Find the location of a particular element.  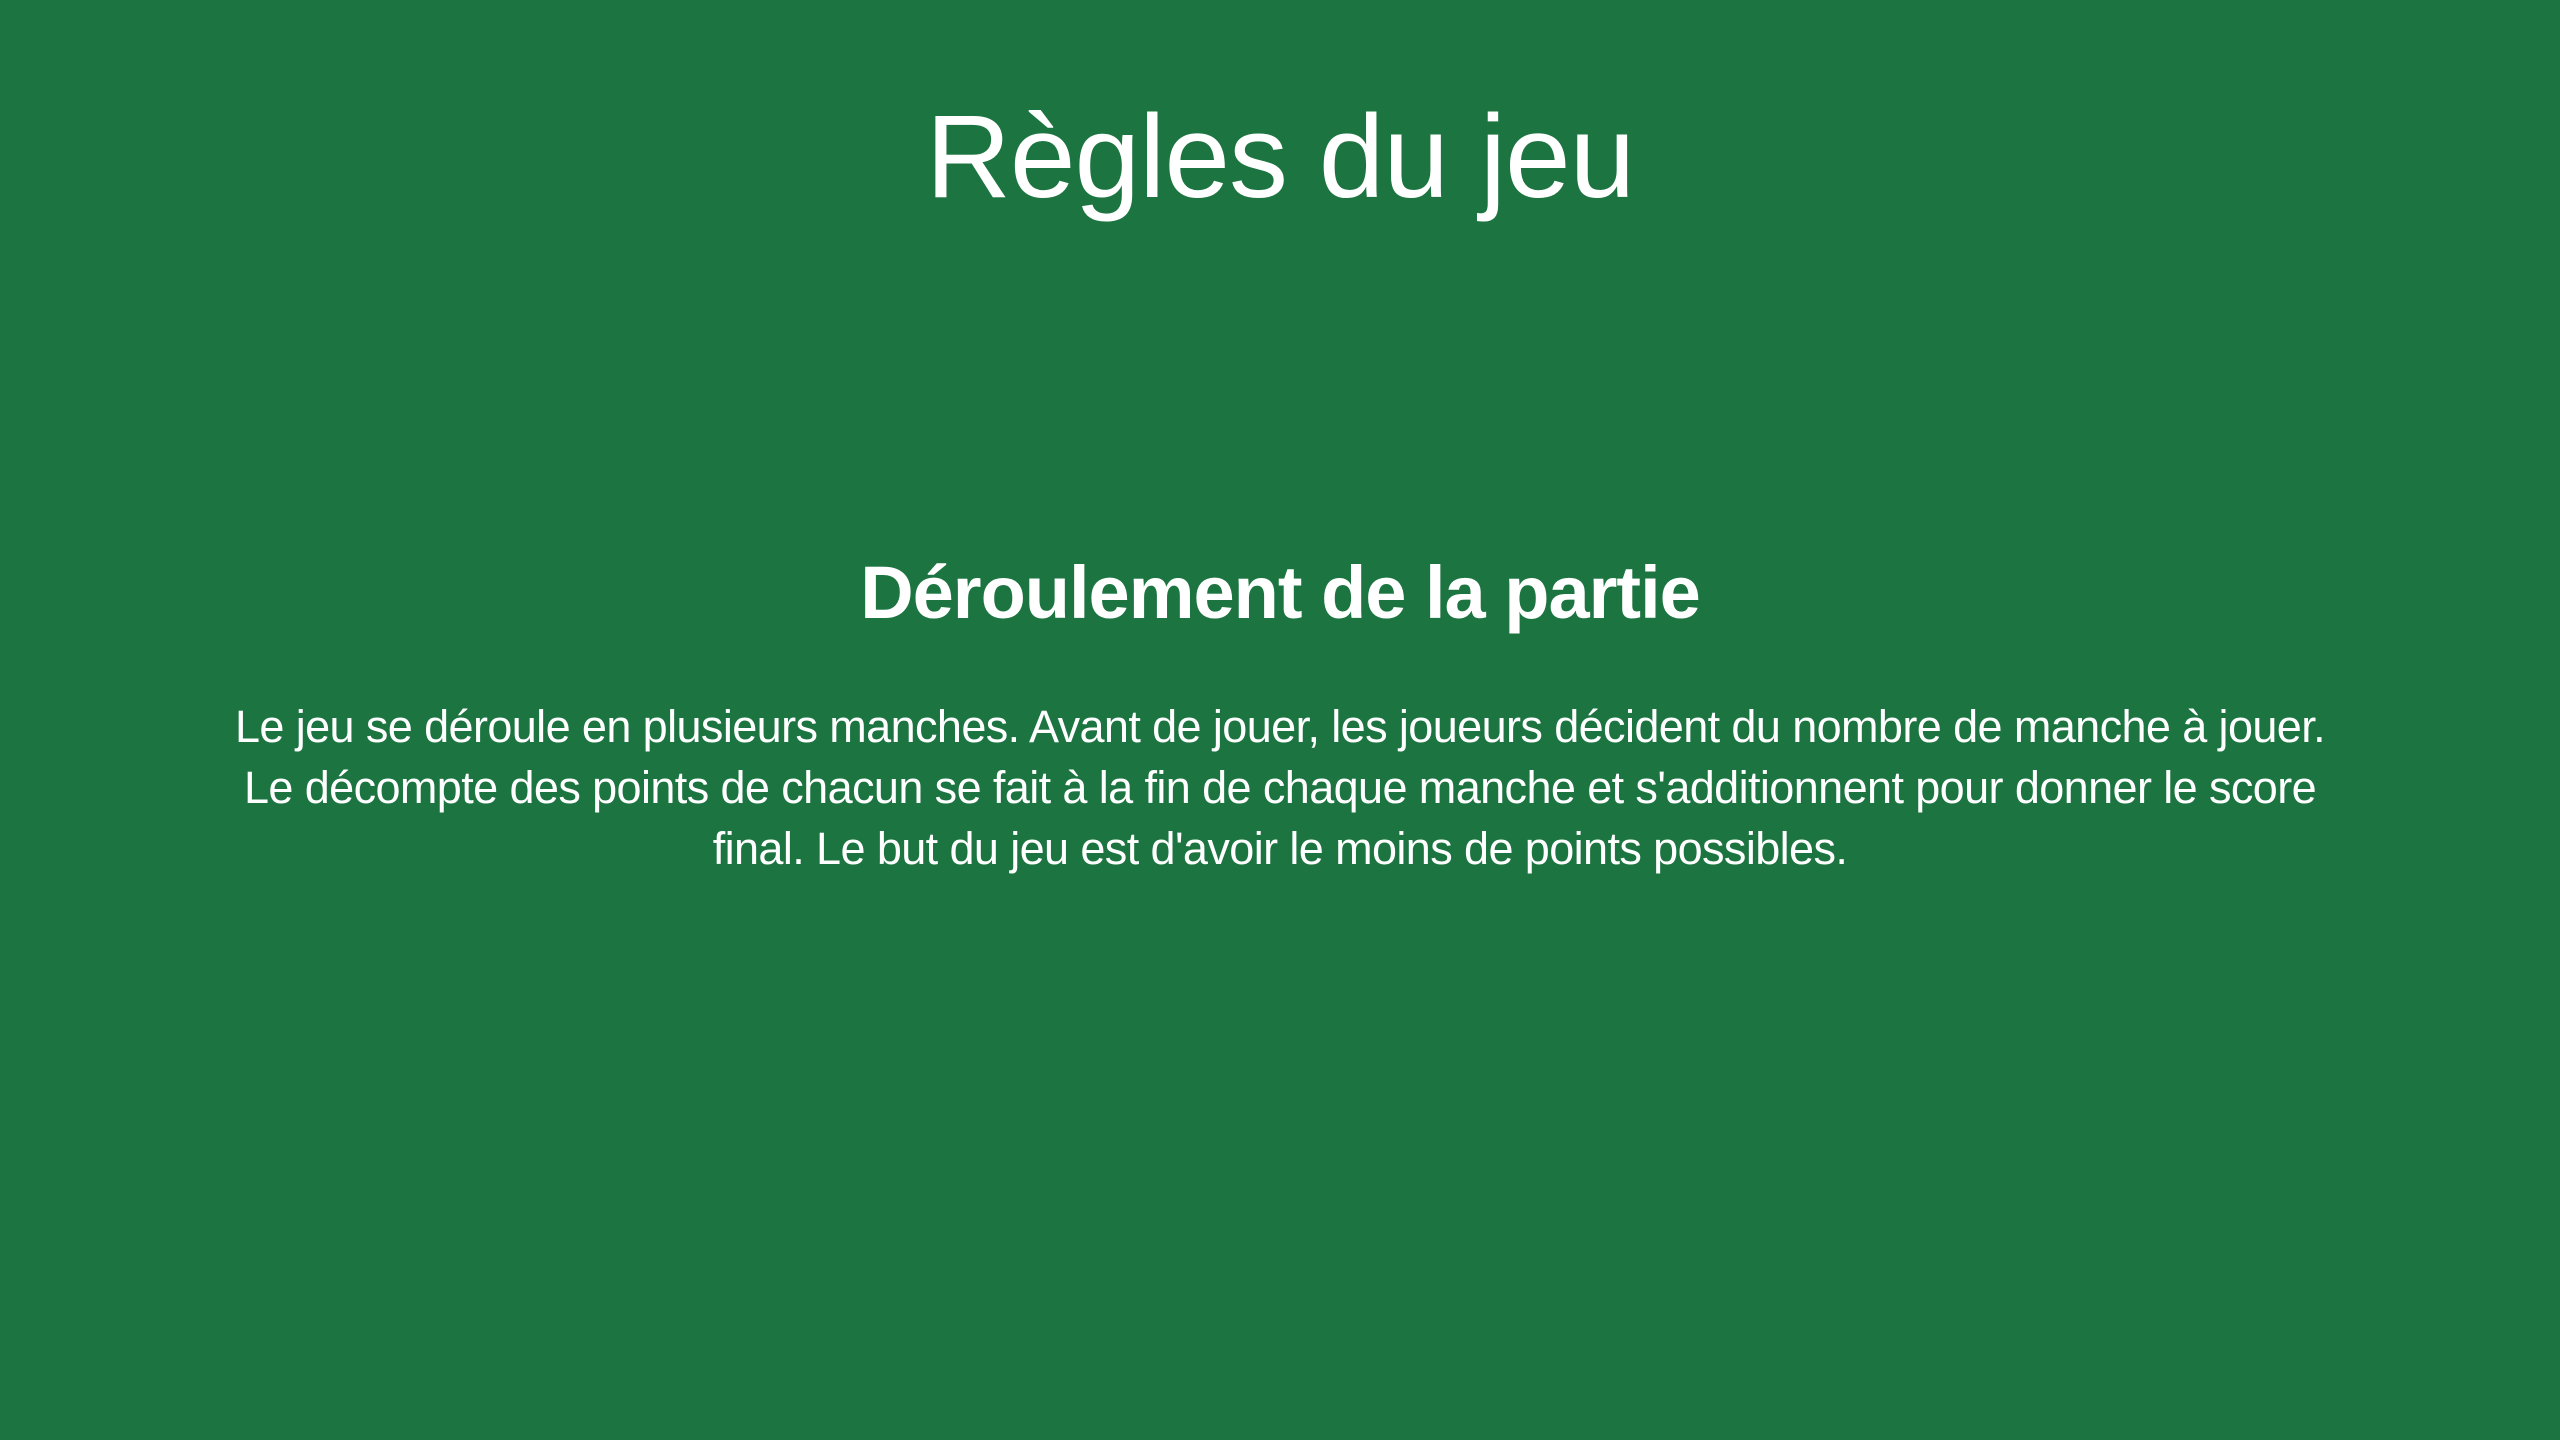

page-title: Règles du jeu is located at coordinates (1280, 157).